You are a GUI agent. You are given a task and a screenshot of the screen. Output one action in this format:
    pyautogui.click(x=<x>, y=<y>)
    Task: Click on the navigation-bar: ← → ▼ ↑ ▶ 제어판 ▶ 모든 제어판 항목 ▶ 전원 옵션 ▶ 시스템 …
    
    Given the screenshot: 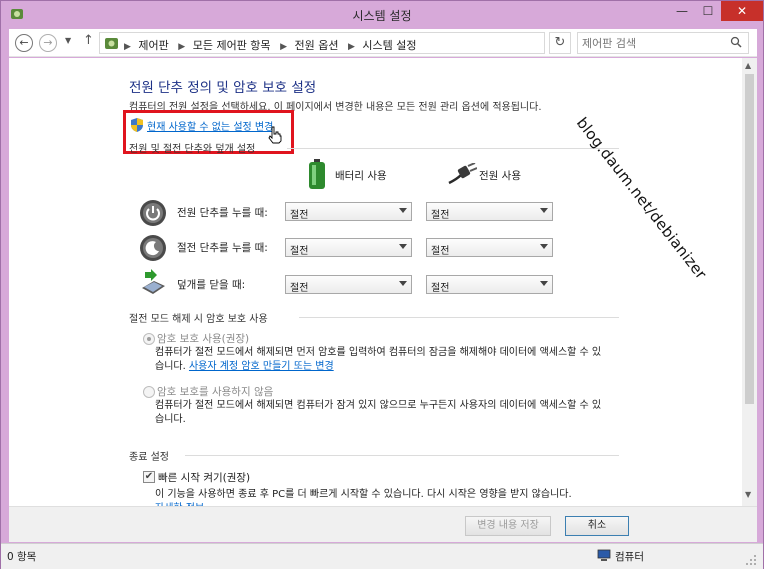 What is the action you would take?
    pyautogui.click(x=383, y=43)
    